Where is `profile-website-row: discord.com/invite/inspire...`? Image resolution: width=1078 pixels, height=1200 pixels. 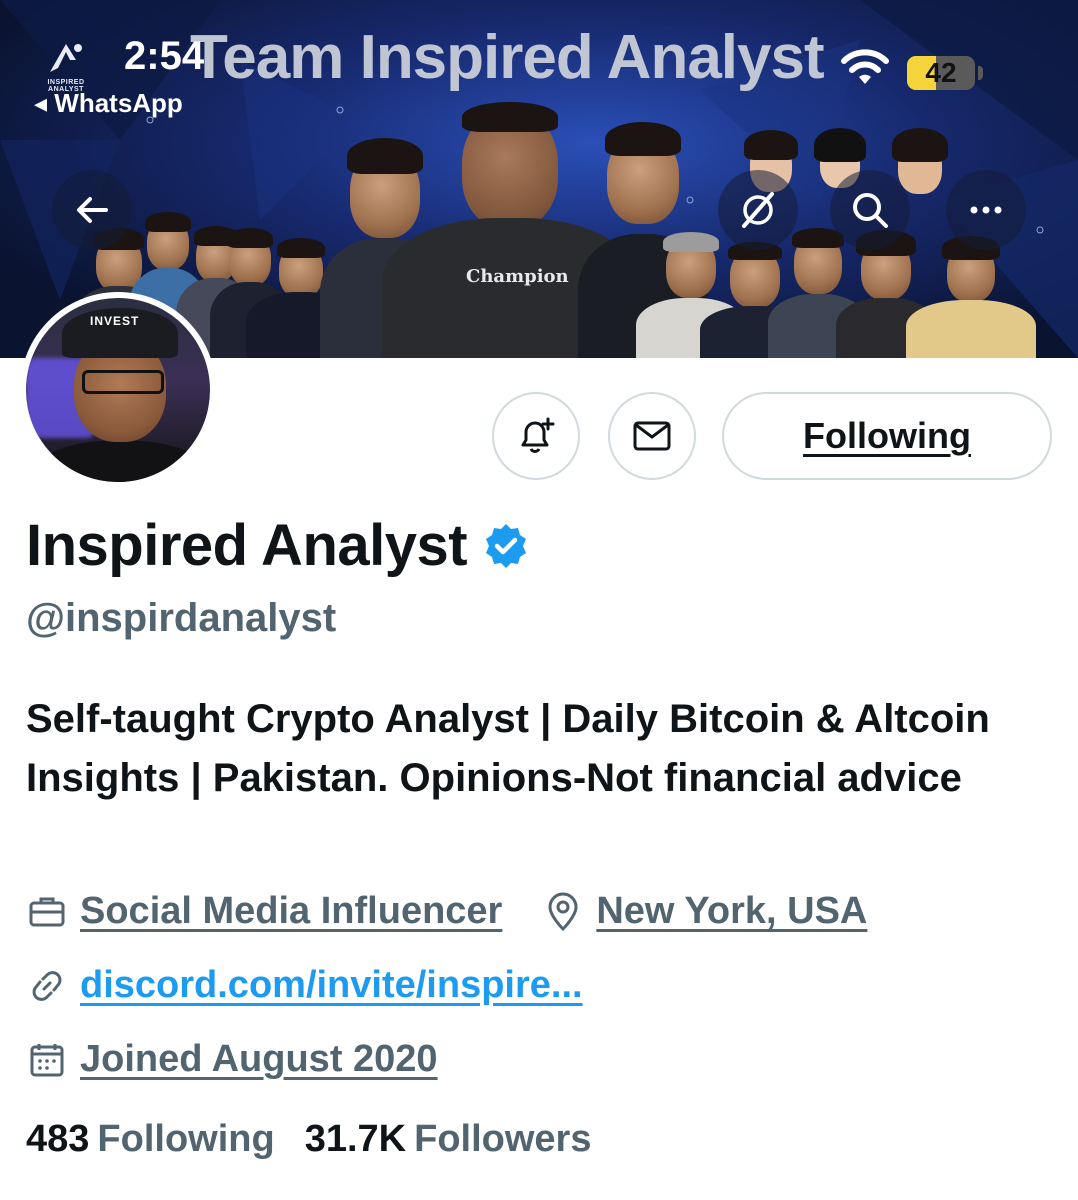
profile-website-row: discord.com/invite/inspire... is located at coordinates (304, 985).